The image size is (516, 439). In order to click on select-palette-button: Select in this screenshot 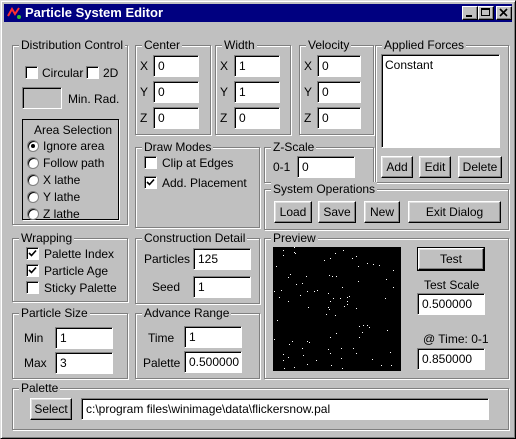, I will do `click(51, 409)`.